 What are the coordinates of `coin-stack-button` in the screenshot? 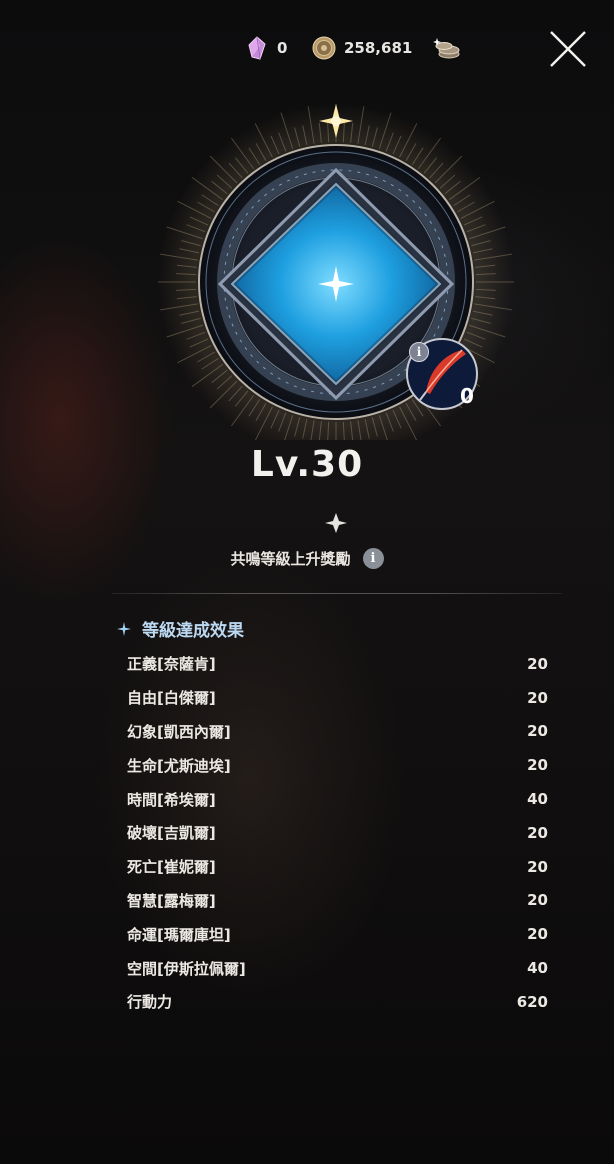 It's located at (447, 48).